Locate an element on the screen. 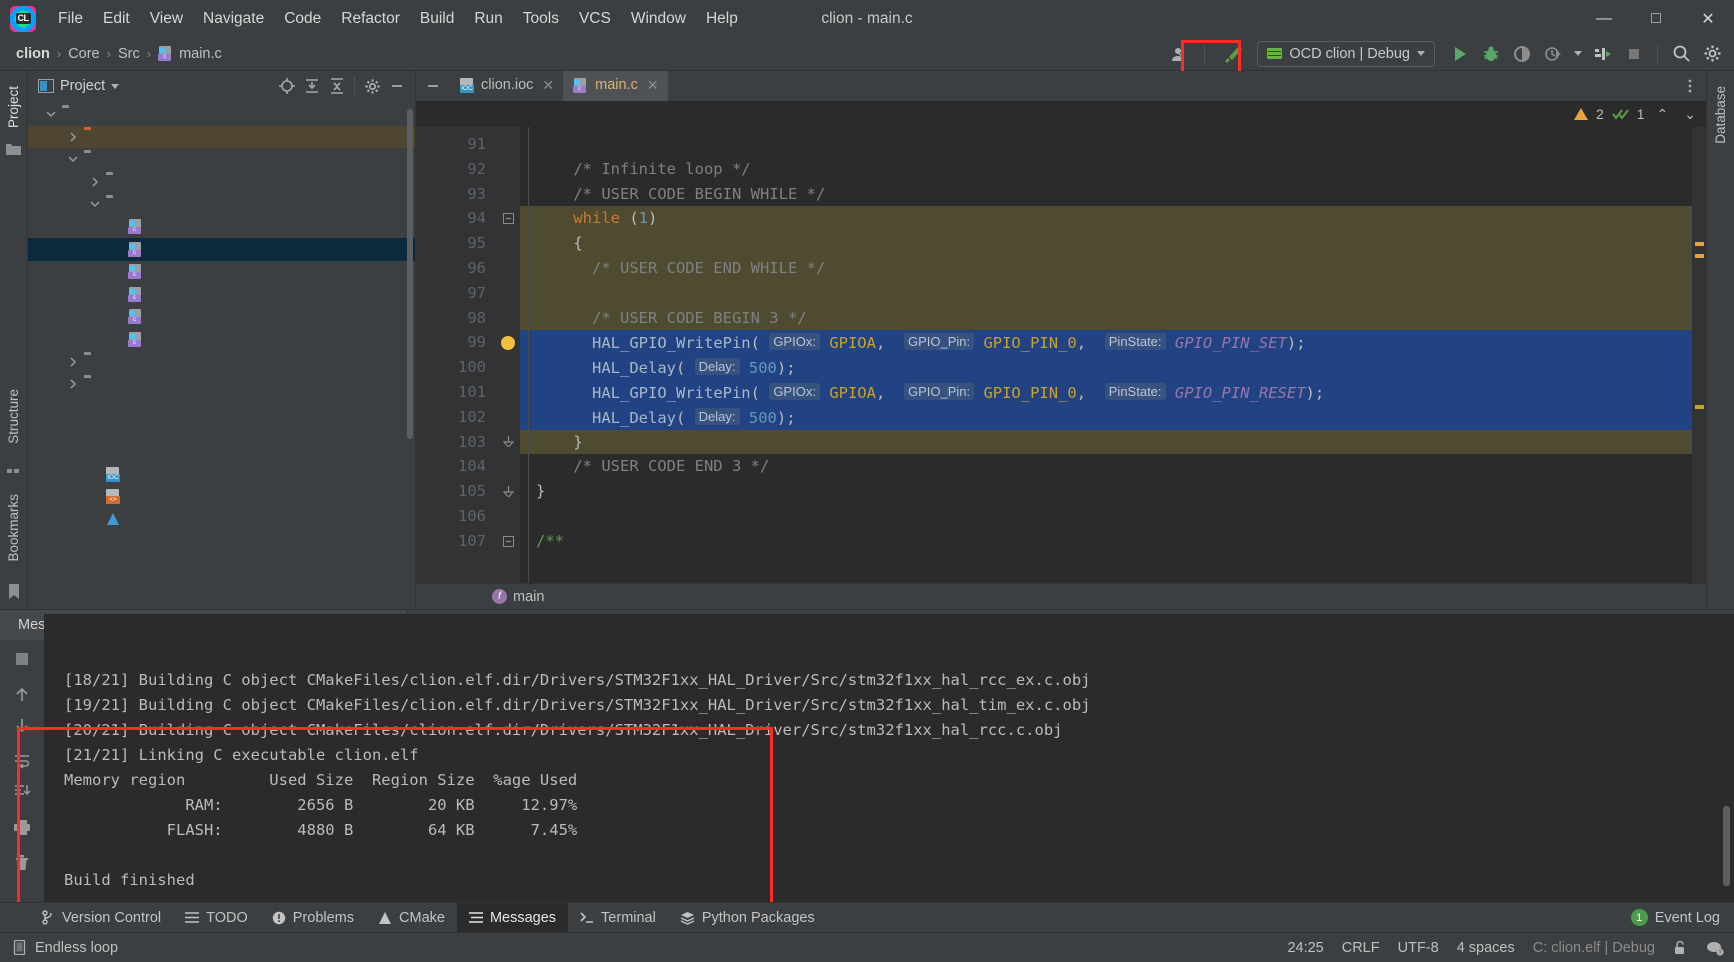 Image resolution: width=1734 pixels, height=962 pixels. code-line: /* USER CODE BEGIN 3 */ is located at coordinates (1106, 318).